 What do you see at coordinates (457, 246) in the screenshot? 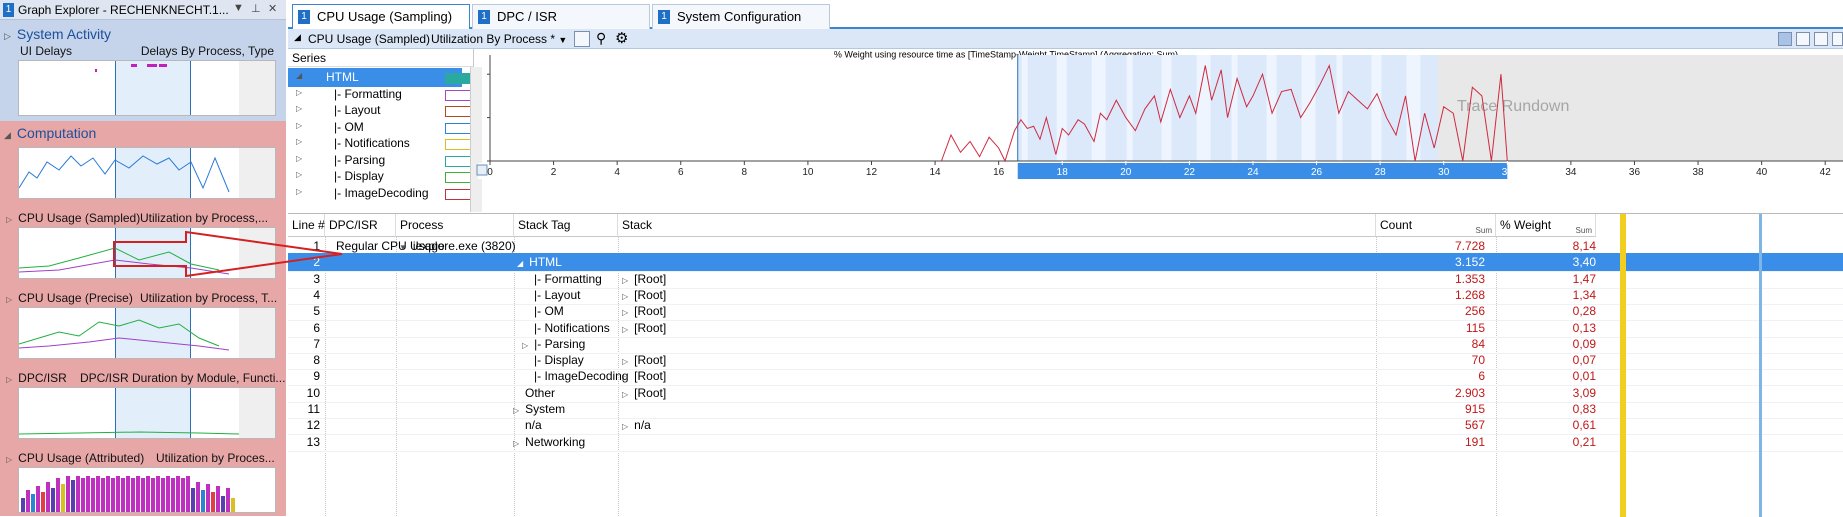
I see `process-cell: ▼ iexplore.exe (3820)` at bounding box center [457, 246].